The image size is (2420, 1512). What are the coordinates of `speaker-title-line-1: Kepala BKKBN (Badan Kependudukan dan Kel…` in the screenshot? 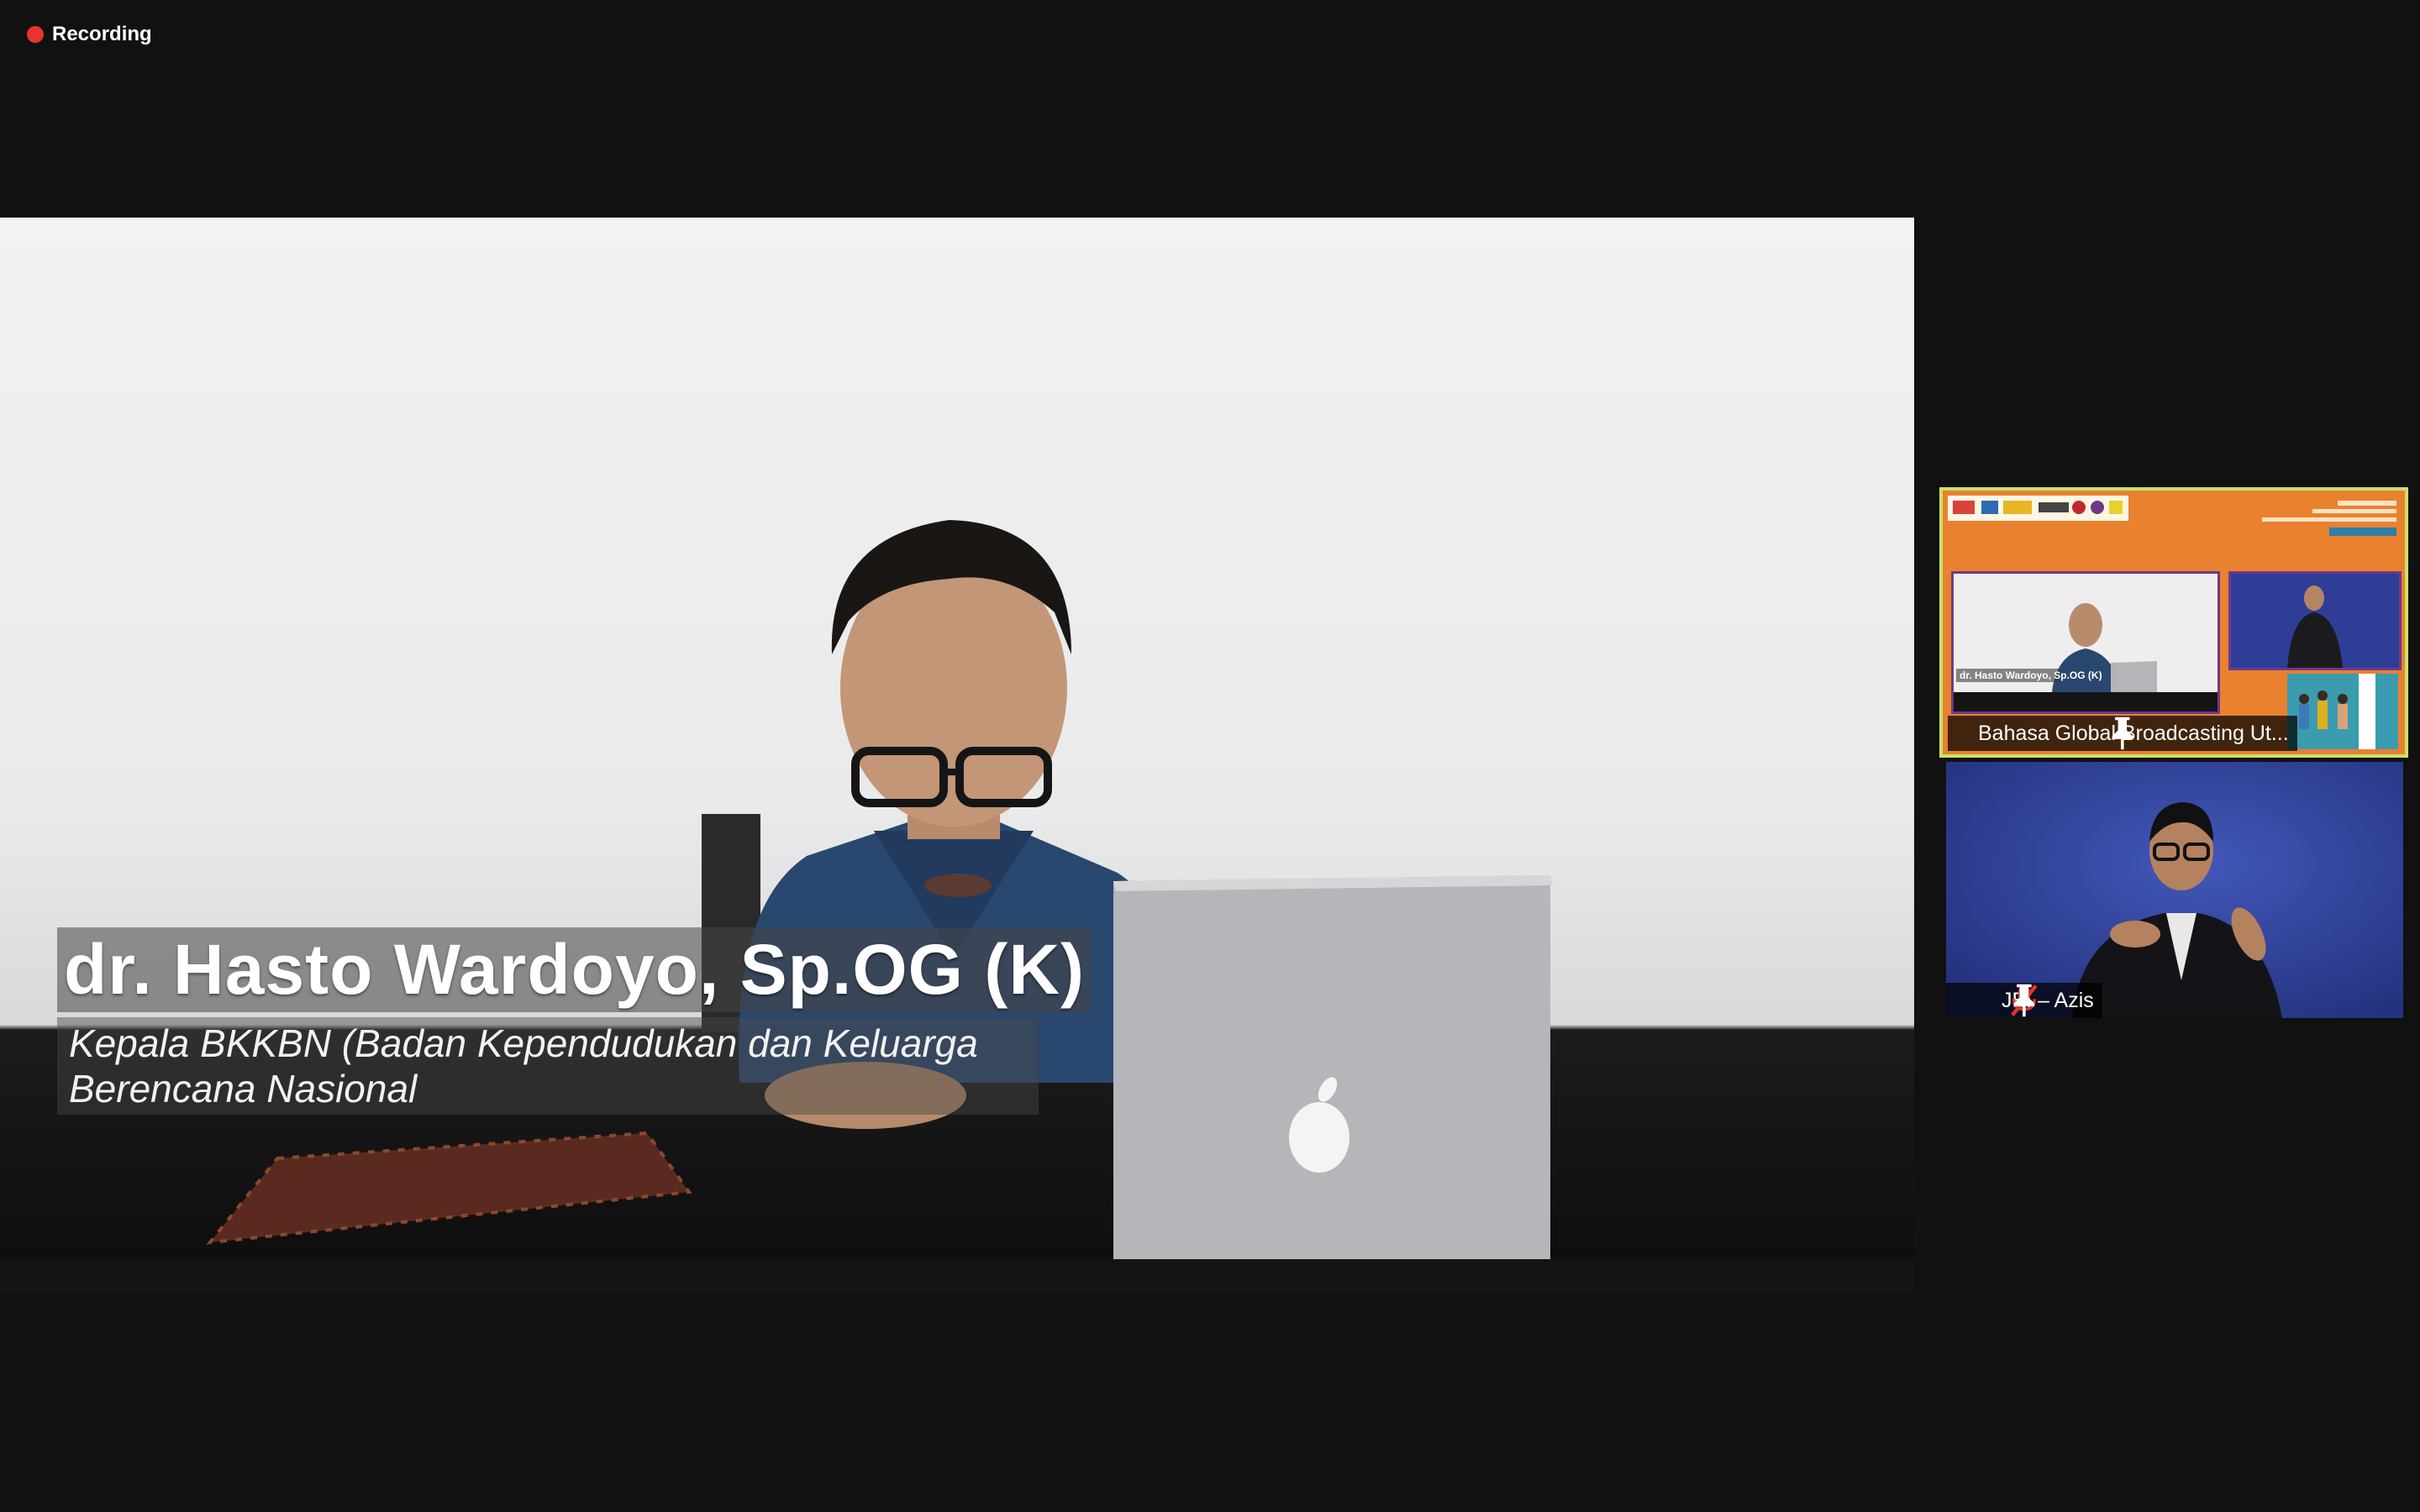 It's located at (523, 1043).